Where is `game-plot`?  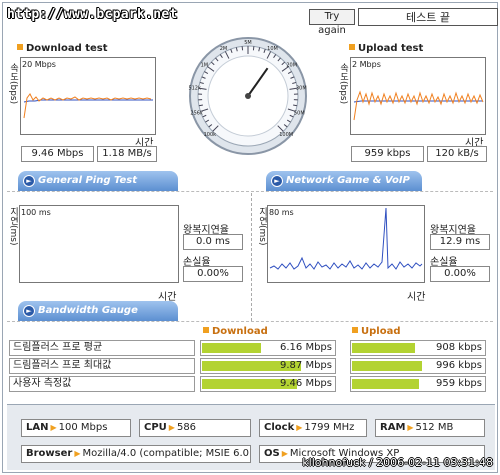 game-plot is located at coordinates (346, 238).